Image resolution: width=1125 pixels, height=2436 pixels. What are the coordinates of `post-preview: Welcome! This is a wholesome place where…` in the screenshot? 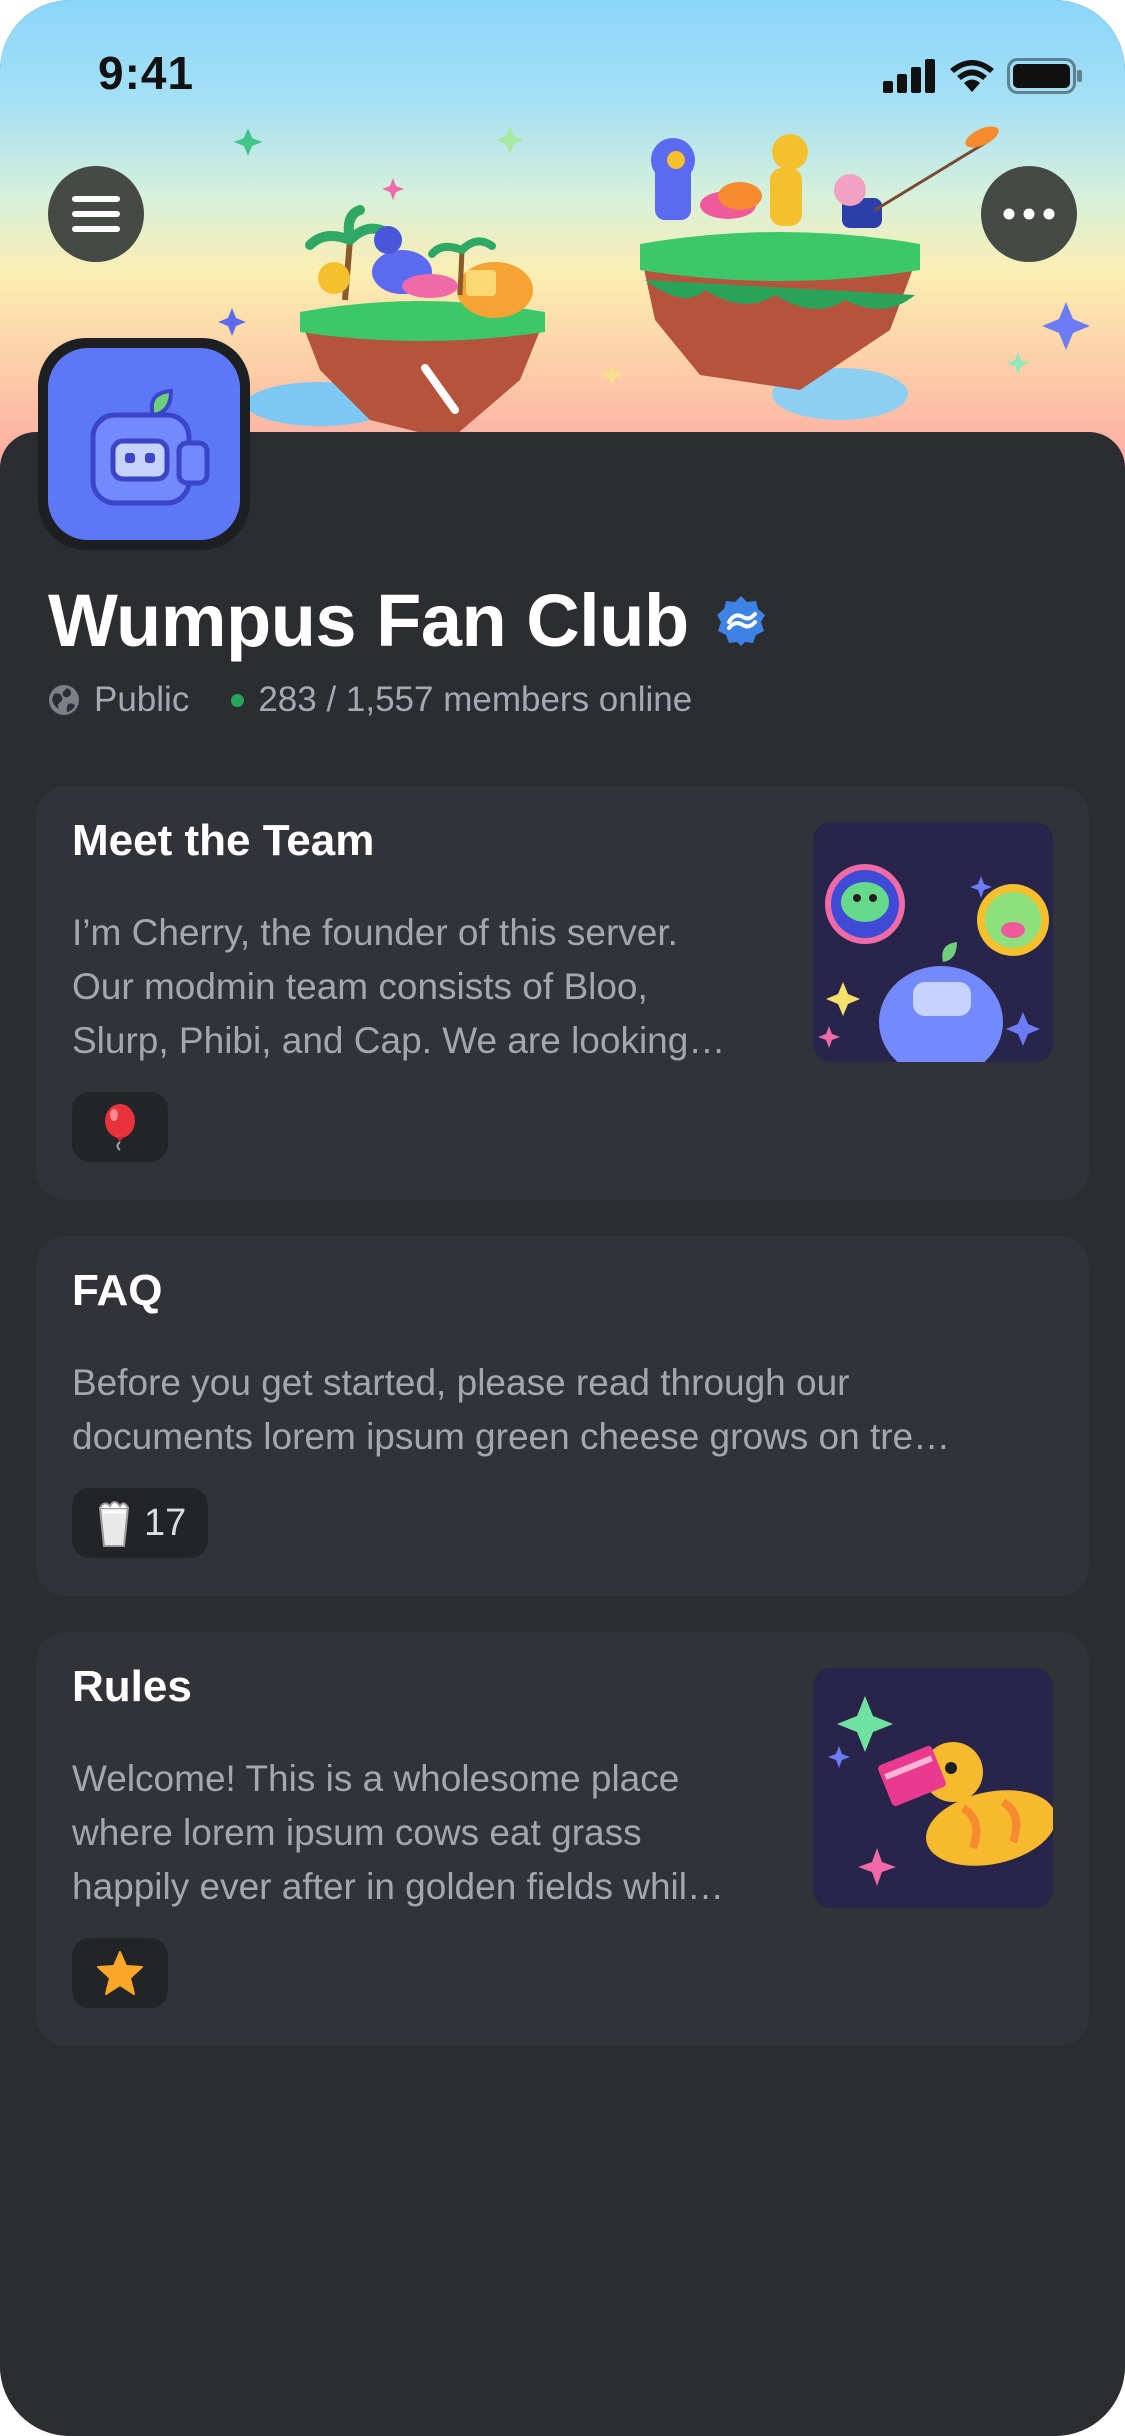 It's located at (432, 1833).